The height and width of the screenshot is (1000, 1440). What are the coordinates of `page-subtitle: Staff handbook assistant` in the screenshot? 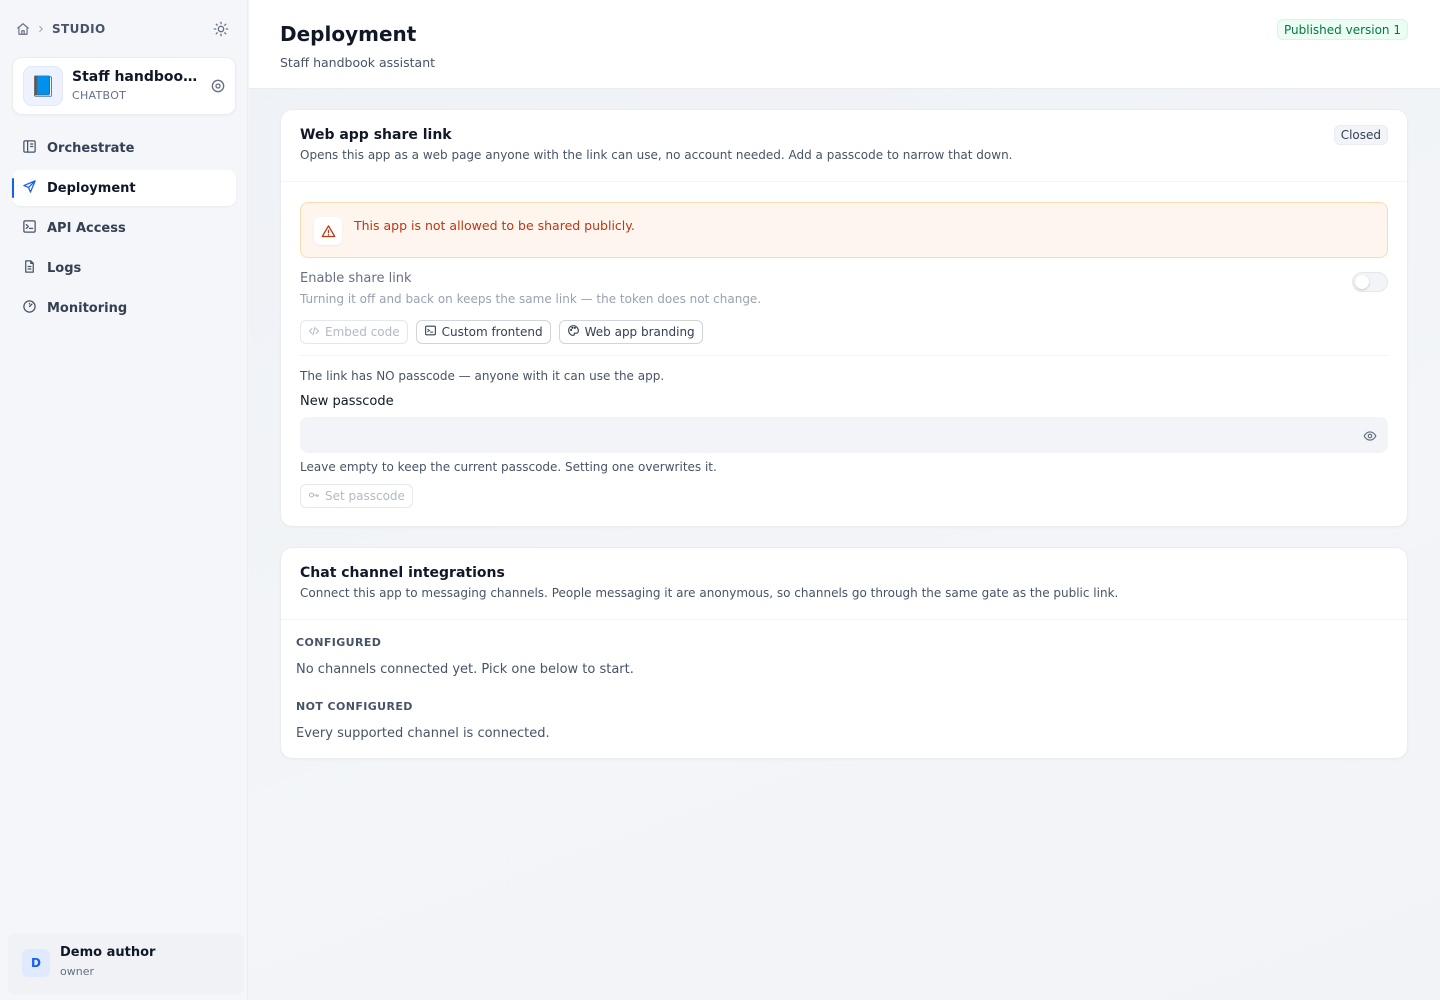 It's located at (358, 62).